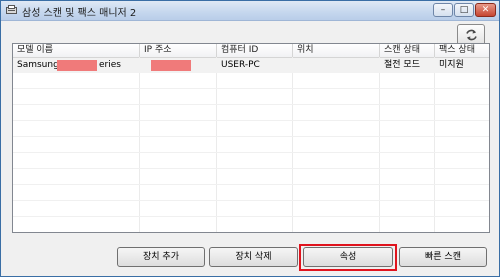  I want to click on column-header-model: 모델 이름, so click(76, 50).